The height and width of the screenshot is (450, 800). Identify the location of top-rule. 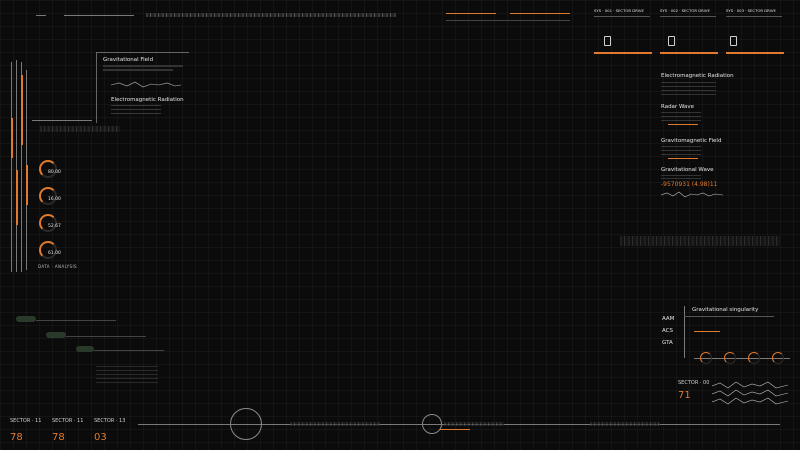
(99, 15).